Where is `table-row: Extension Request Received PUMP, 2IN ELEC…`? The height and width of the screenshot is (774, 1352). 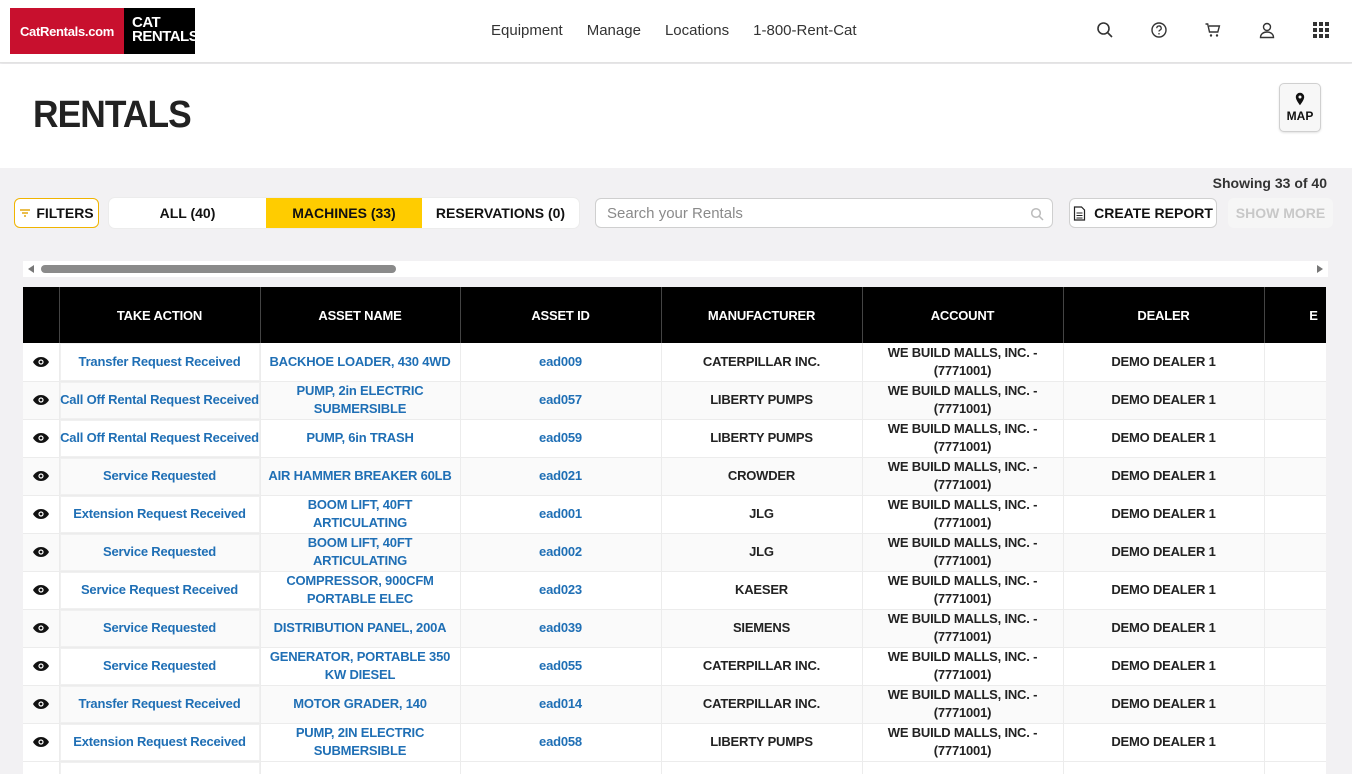 table-row: Extension Request Received PUMP, 2IN ELEC… is located at coordinates (674, 742).